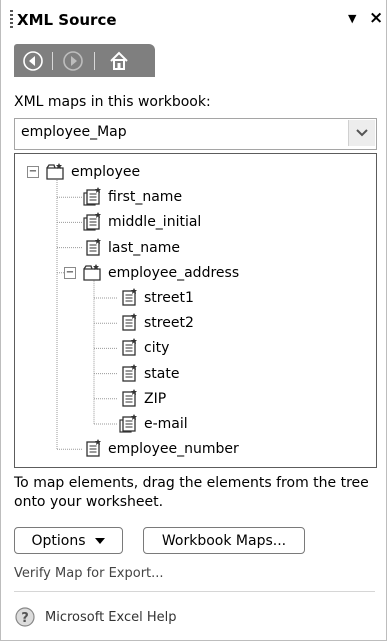  Describe the element at coordinates (155, 398) in the screenshot. I see `tree-node-label: ZIP` at that location.